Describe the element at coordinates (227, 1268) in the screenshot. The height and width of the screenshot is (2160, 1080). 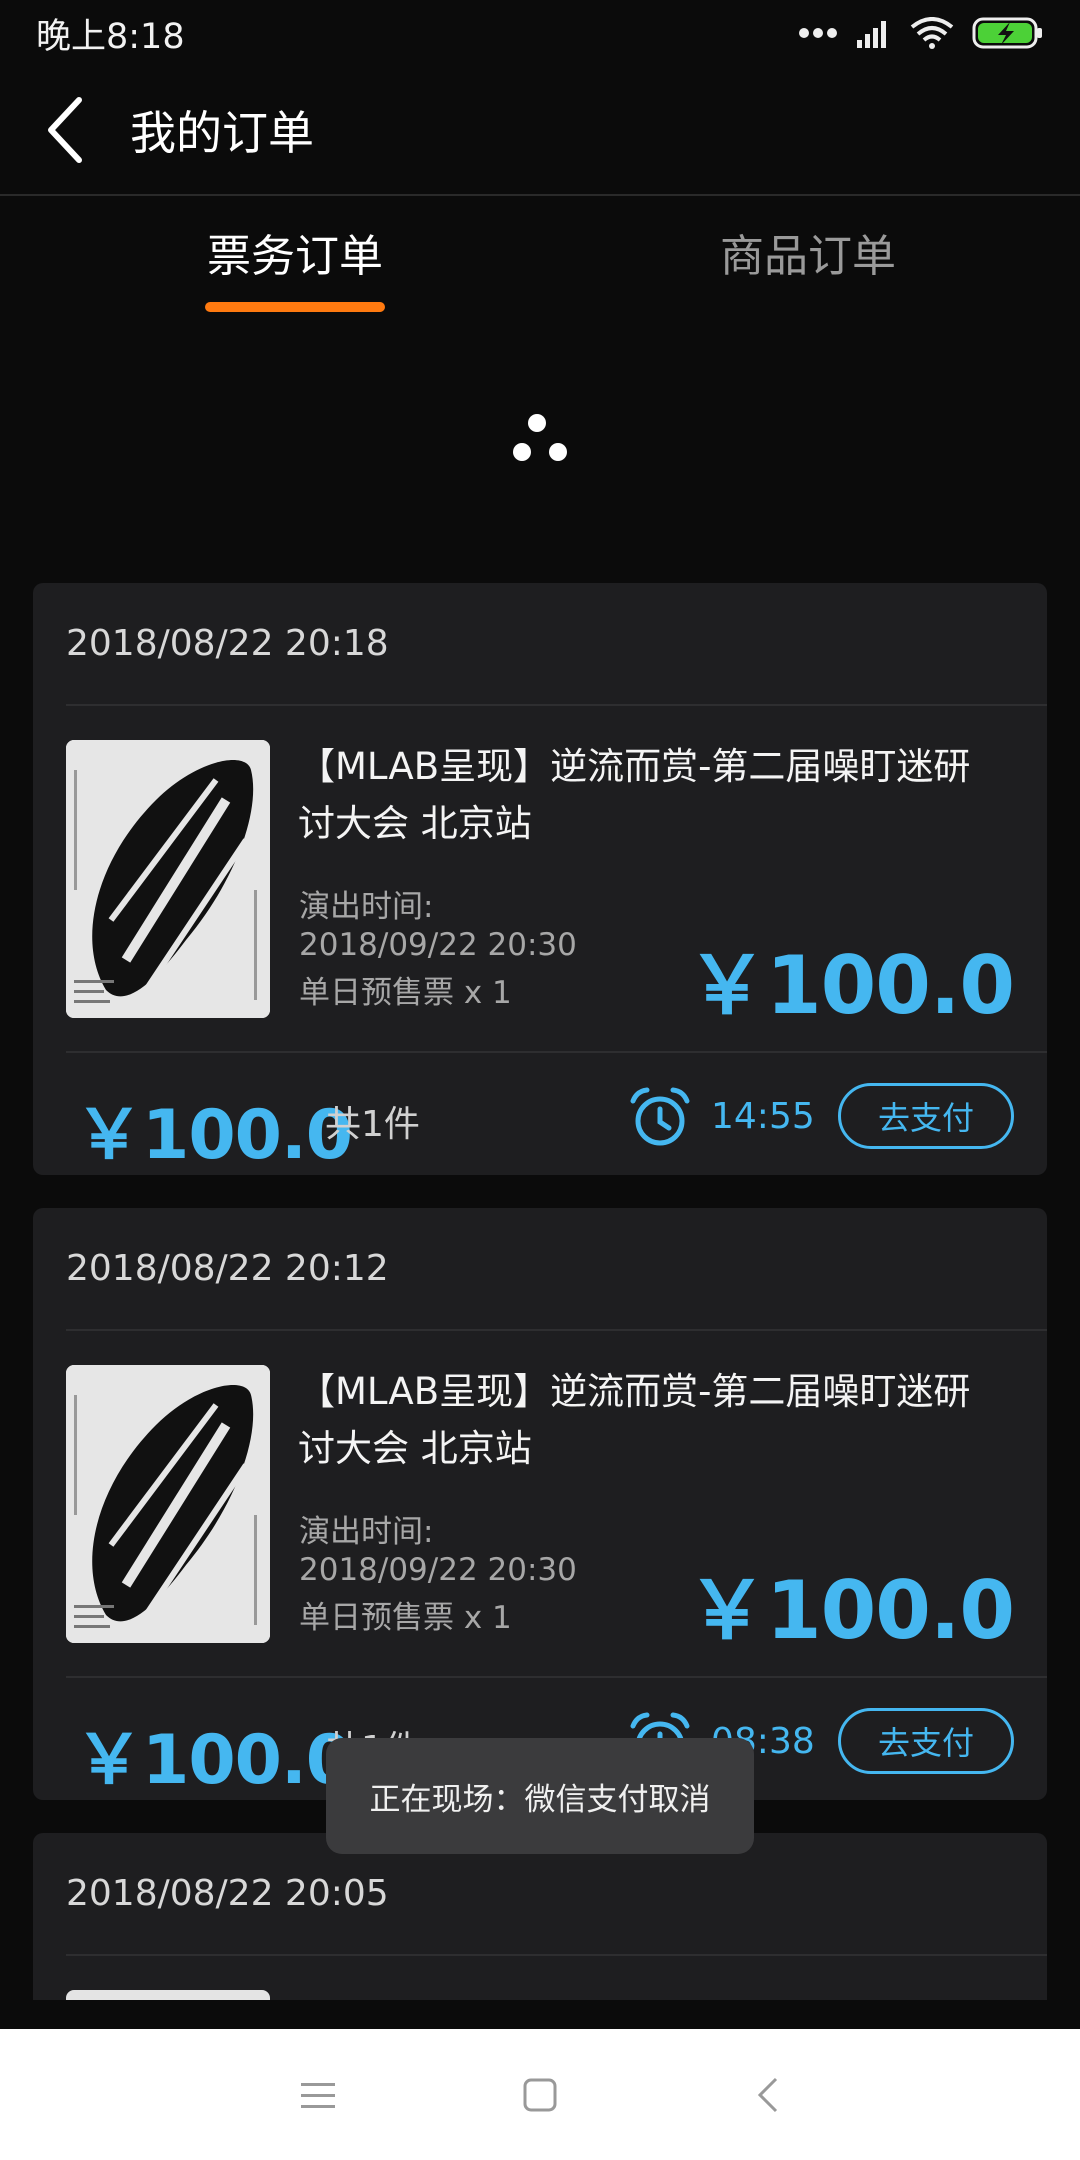
I see `order-date: 2018/08/22 20:12` at that location.